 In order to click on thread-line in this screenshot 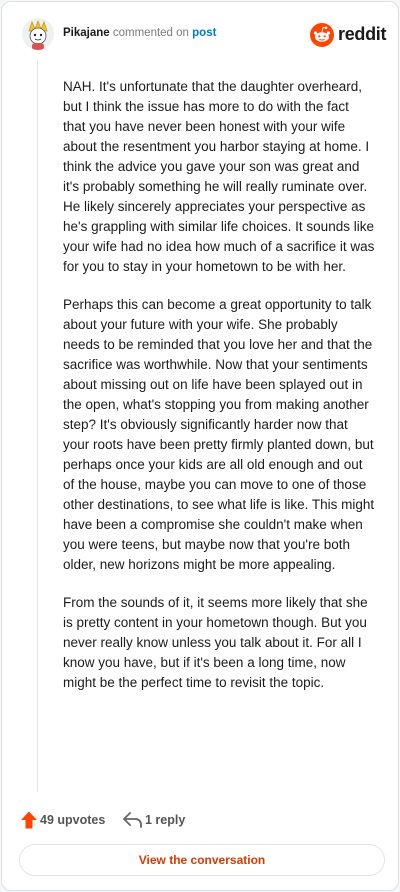, I will do `click(37, 426)`.